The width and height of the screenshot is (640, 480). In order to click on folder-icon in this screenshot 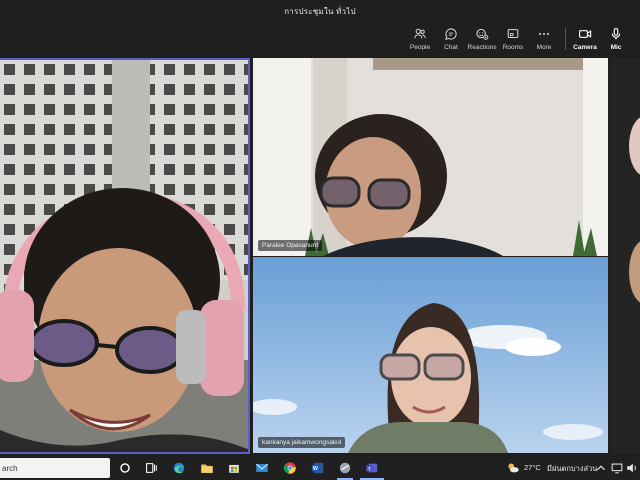, I will do `click(207, 468)`.